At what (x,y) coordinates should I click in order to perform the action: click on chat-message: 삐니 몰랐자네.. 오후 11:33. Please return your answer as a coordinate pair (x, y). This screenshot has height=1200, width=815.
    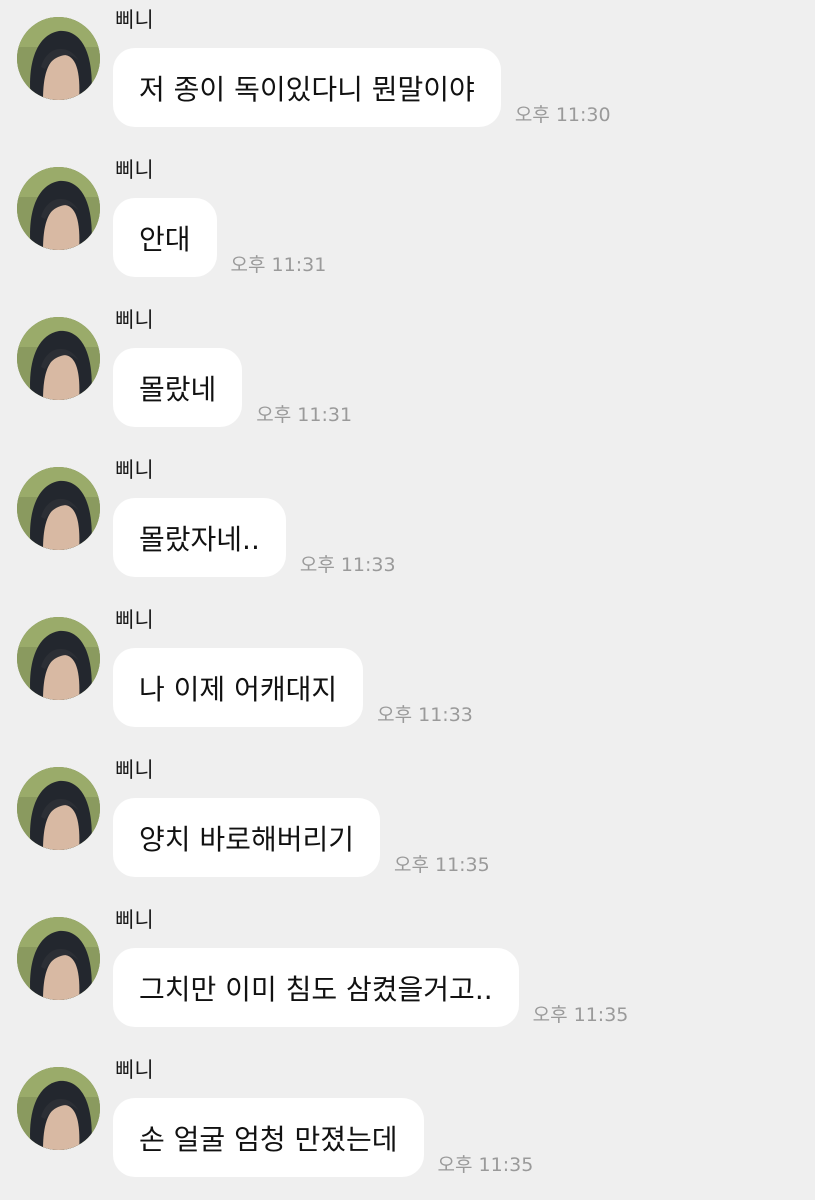
    Looking at the image, I should click on (407, 525).